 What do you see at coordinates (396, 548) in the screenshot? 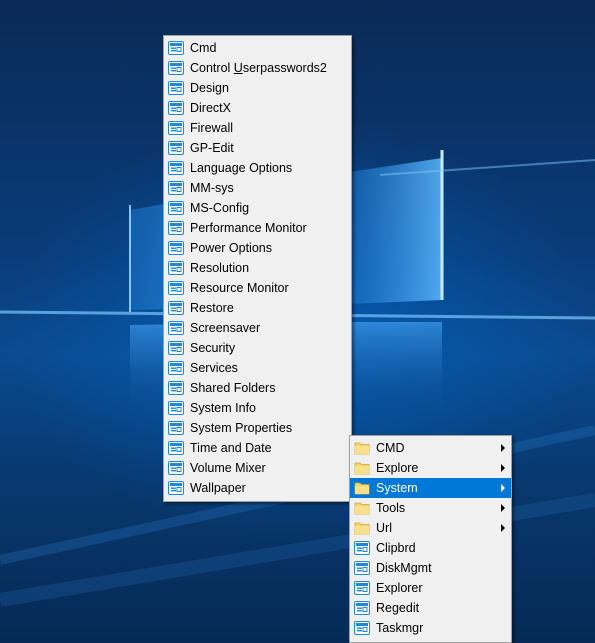
I see `submenu-item-label: Clipbrd` at bounding box center [396, 548].